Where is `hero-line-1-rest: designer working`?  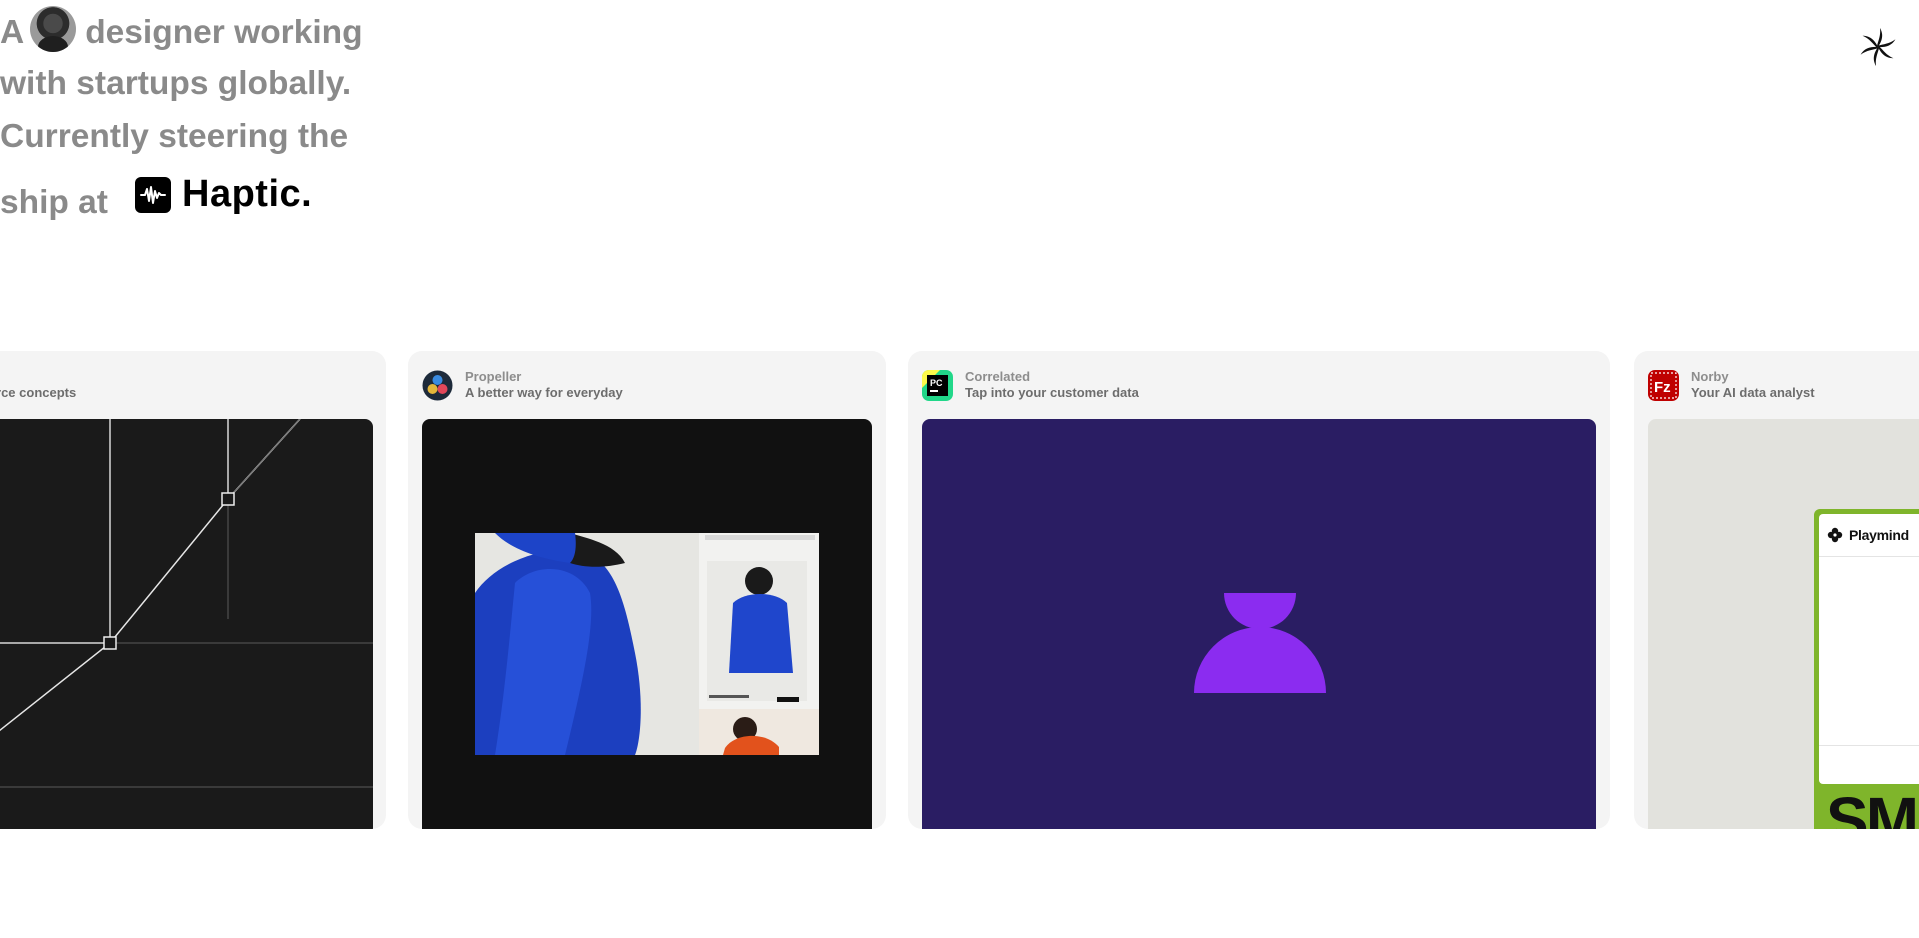 hero-line-1-rest: designer working is located at coordinates (224, 32).